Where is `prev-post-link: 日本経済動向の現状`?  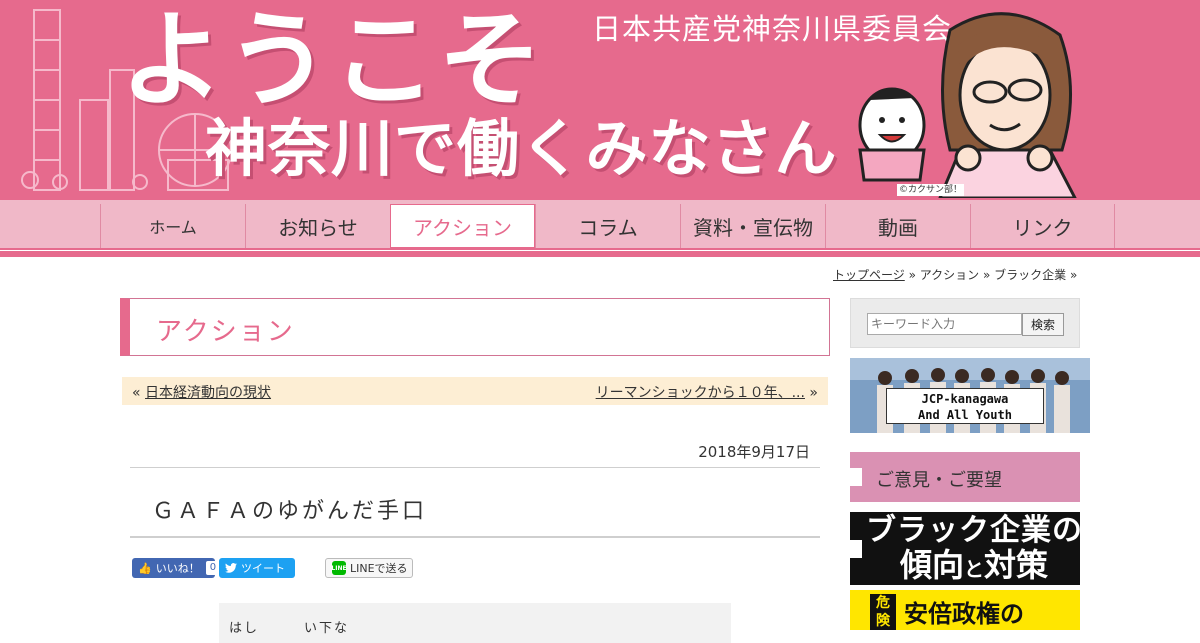 prev-post-link: 日本経済動向の現状 is located at coordinates (208, 393).